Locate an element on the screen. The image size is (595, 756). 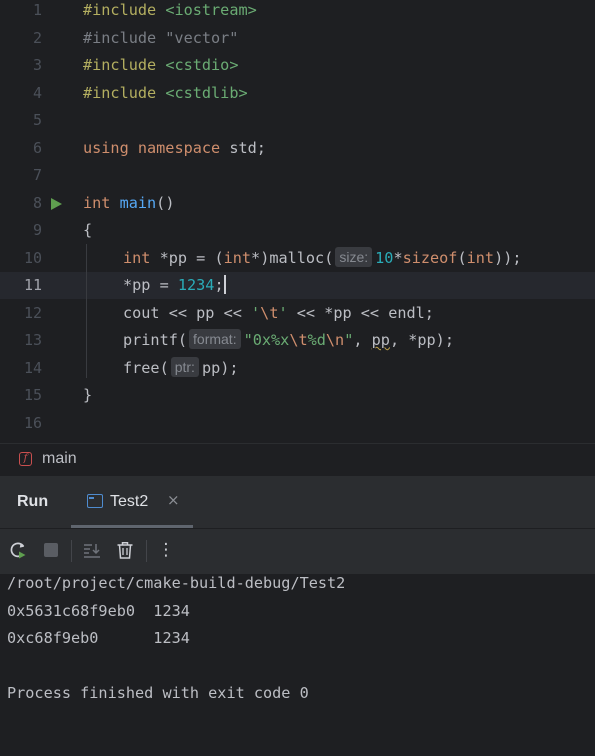
gutter-line: 2 is located at coordinates (40, 39).